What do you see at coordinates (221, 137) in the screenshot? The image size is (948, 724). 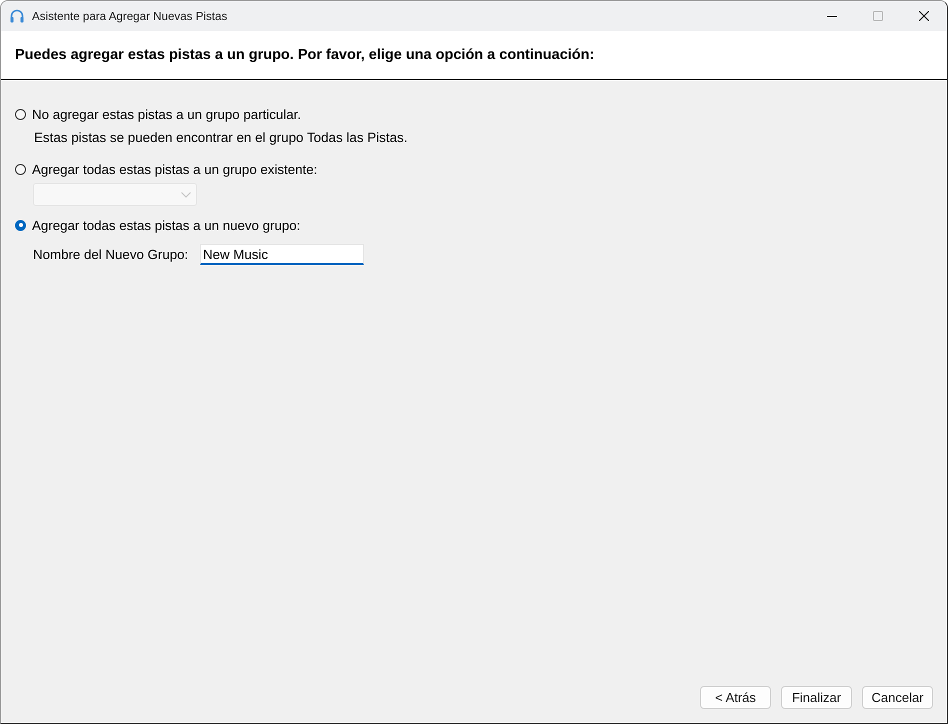 I see `option-note: Estas pistas se pueden encontrar en el grupo Todas las Pistas.` at bounding box center [221, 137].